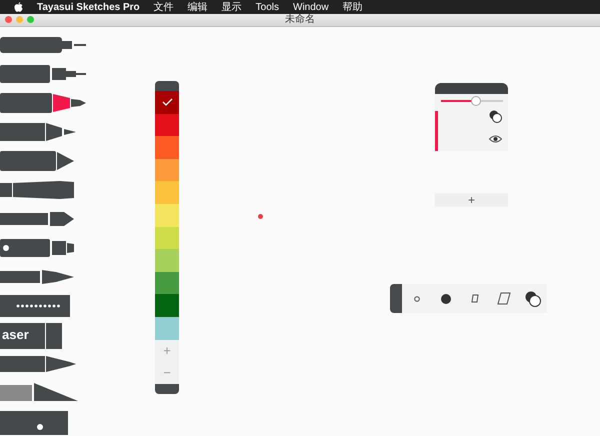 The image size is (600, 436). Describe the element at coordinates (471, 88) in the screenshot. I see `layers-header` at that location.